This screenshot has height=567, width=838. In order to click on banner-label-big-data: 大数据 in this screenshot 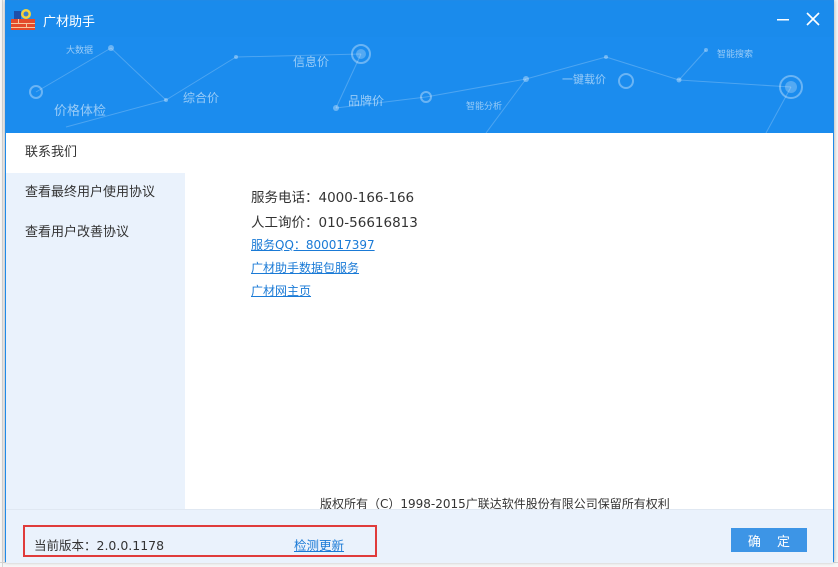, I will do `click(80, 51)`.